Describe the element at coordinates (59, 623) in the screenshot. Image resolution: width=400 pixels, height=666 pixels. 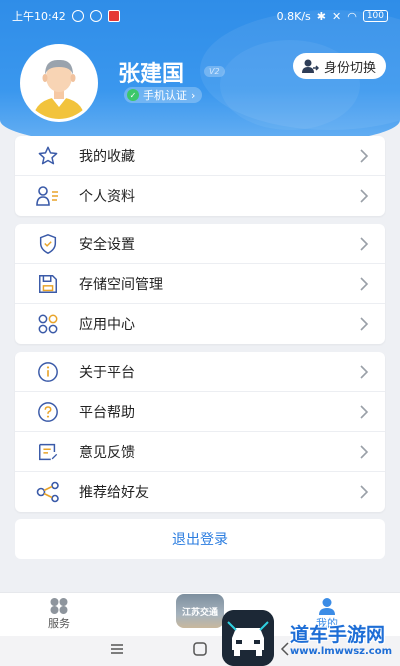
I see `tab-service-label: 服务` at that location.